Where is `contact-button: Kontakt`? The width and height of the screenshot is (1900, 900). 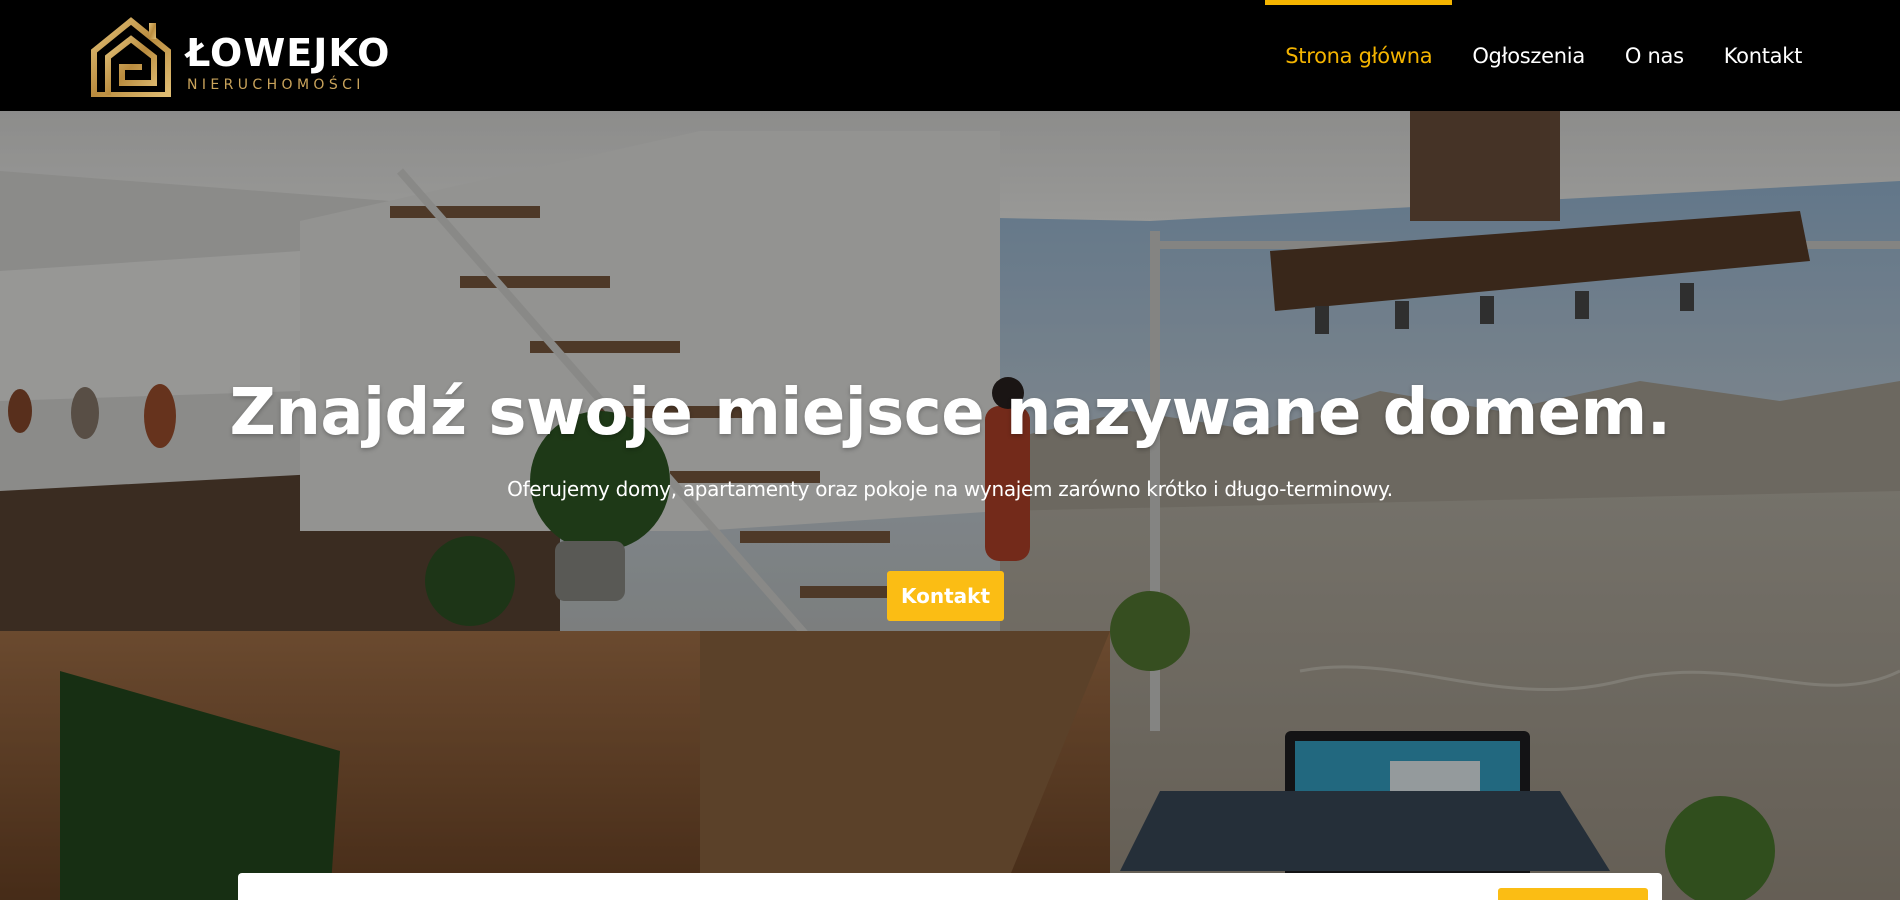
contact-button: Kontakt is located at coordinates (945, 596).